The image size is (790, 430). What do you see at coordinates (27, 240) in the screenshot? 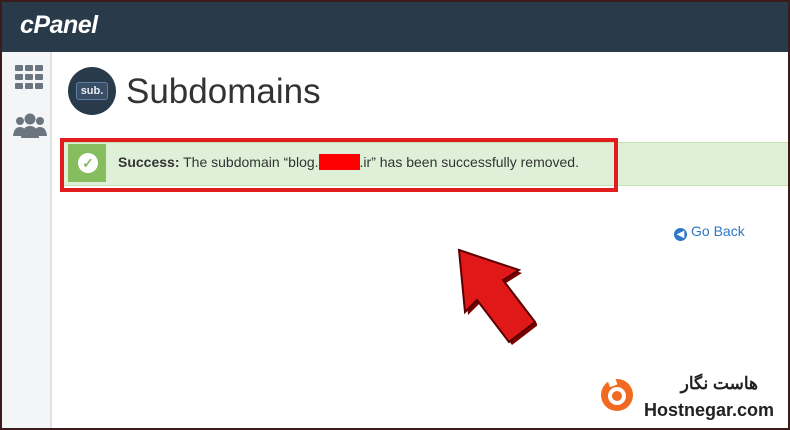
I see `sidebar` at bounding box center [27, 240].